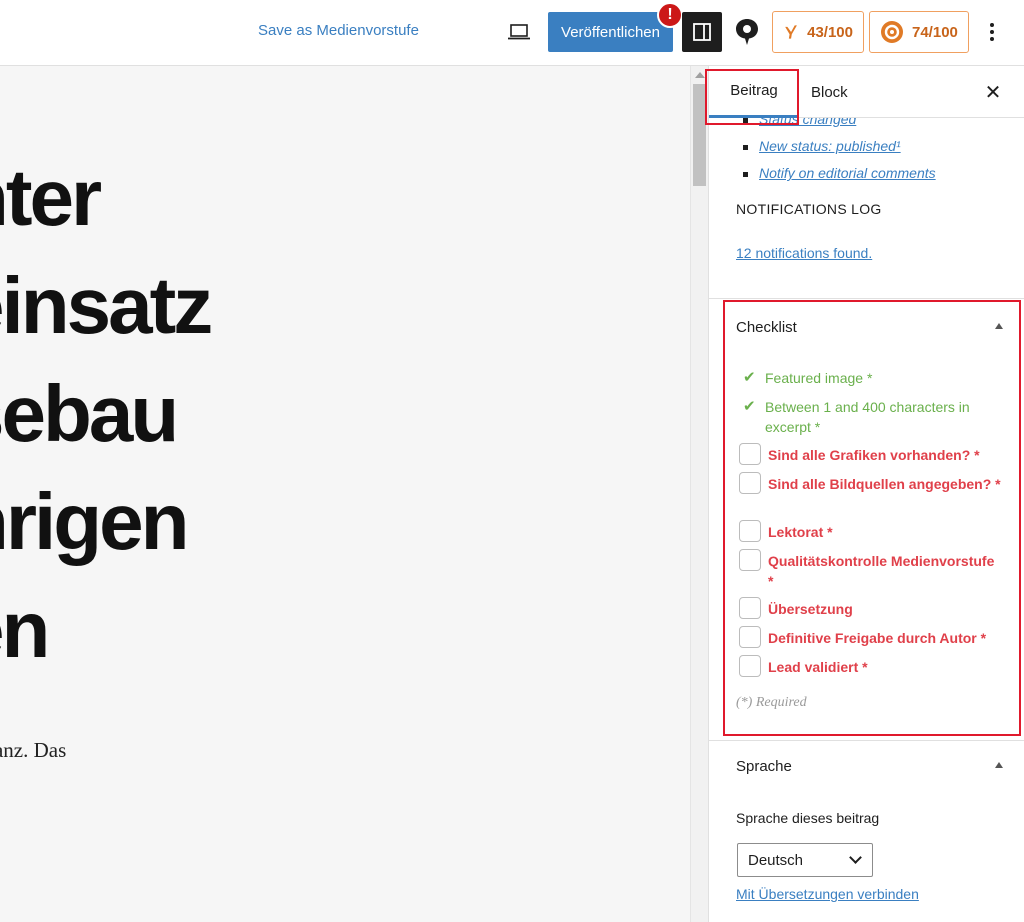 The height and width of the screenshot is (922, 1024). Describe the element at coordinates (338, 30) in the screenshot. I see `save-draft-button: Save as Medienvorstufe` at that location.